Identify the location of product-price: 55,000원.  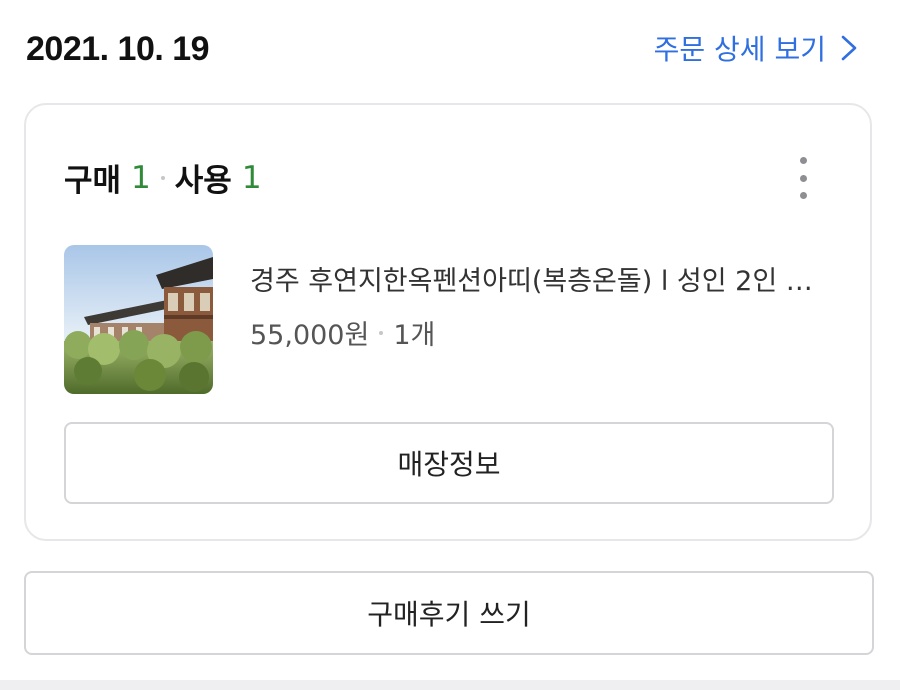
(310, 335).